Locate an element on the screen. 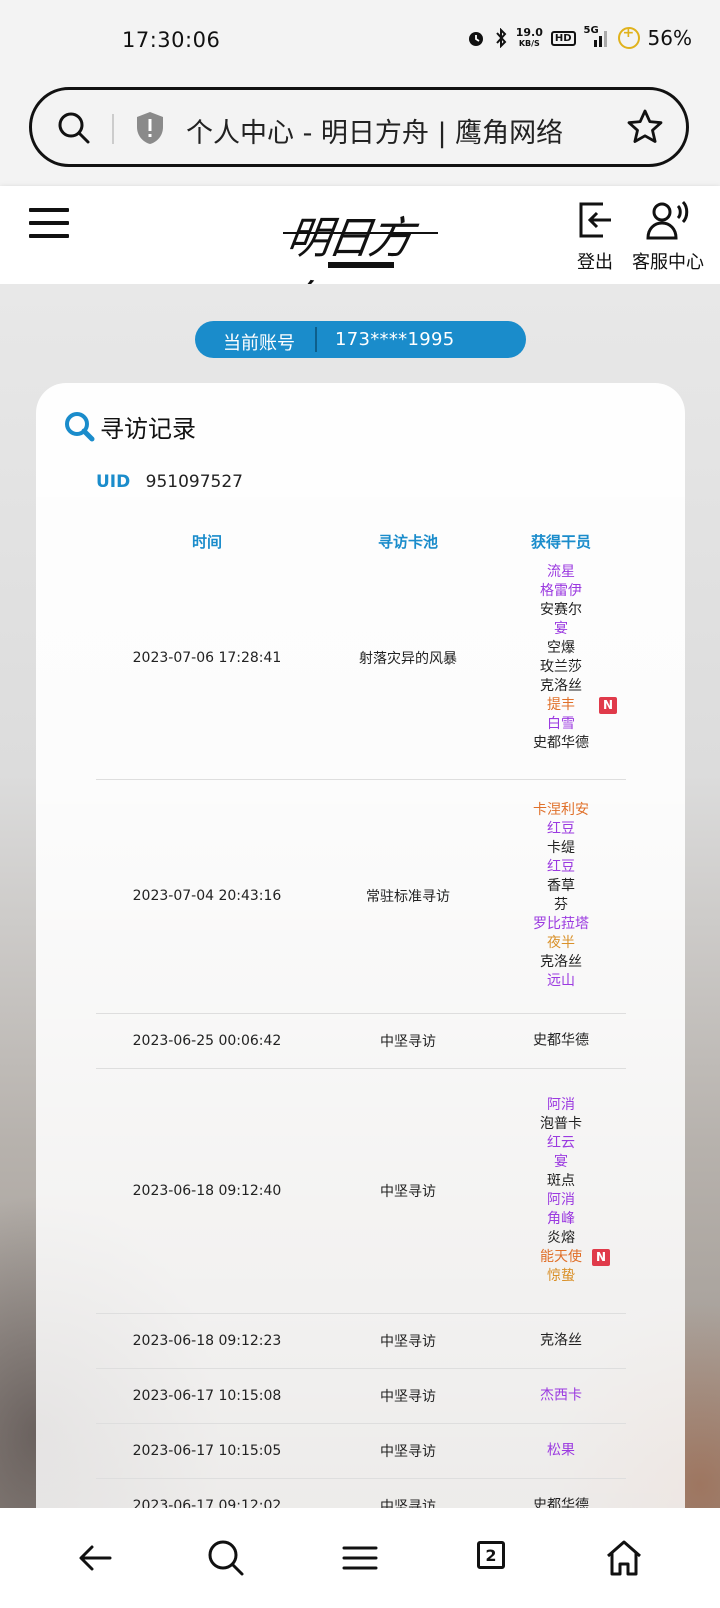 The width and height of the screenshot is (720, 1608). record-time: 2023-06-17 10:15:05 is located at coordinates (207, 1450).